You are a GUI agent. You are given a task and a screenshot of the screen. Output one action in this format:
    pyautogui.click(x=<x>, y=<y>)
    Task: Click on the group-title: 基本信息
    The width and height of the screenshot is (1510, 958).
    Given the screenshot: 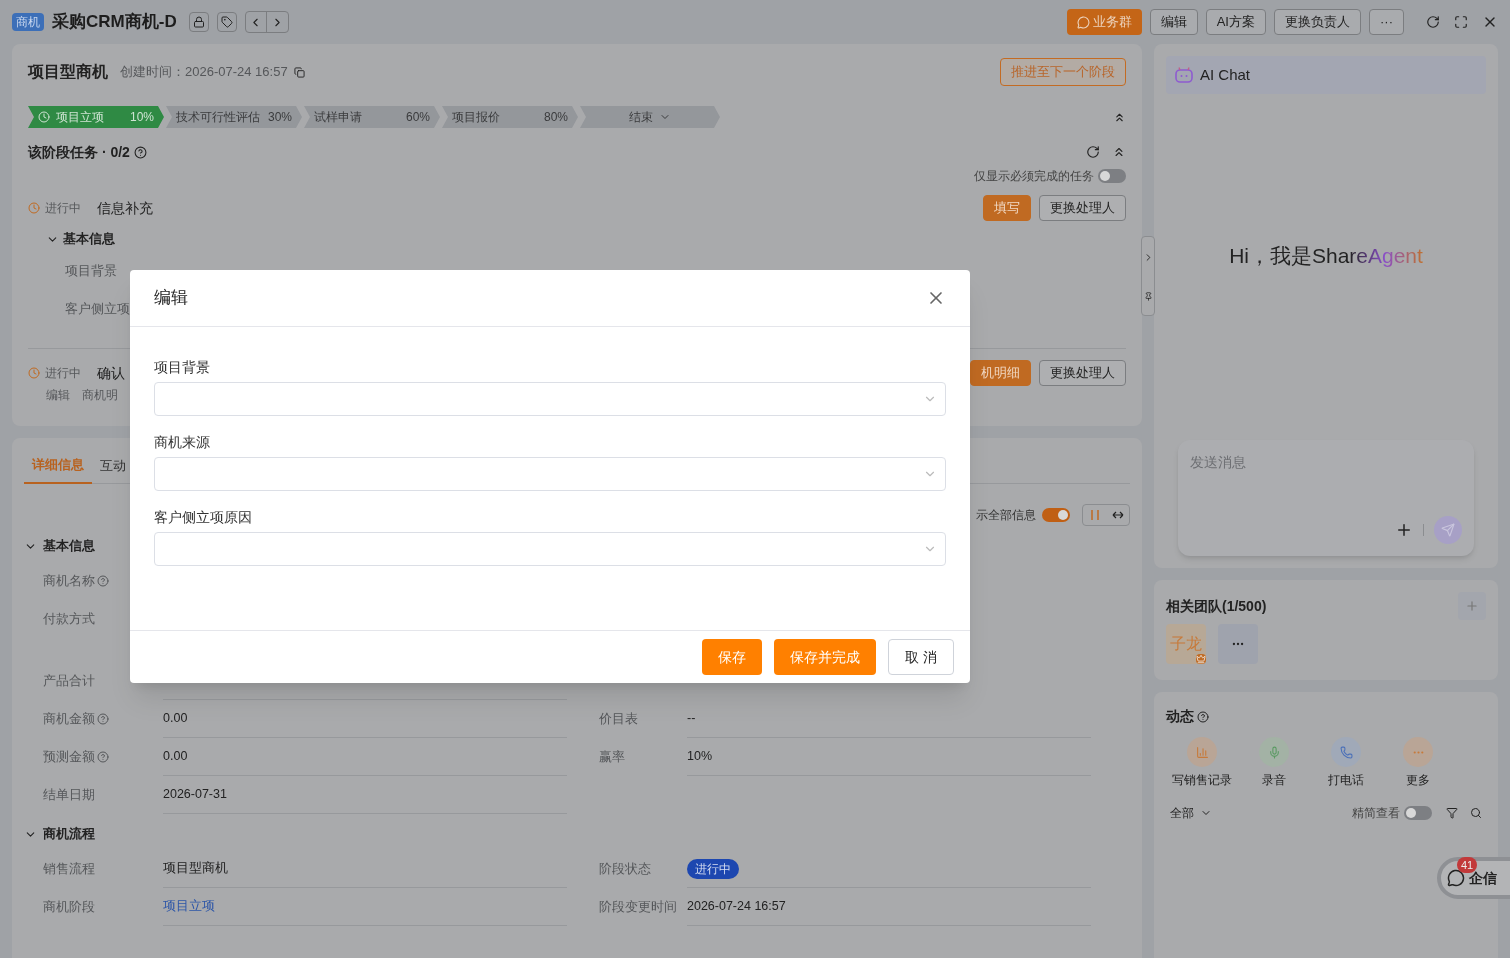 What is the action you would take?
    pyautogui.click(x=89, y=239)
    